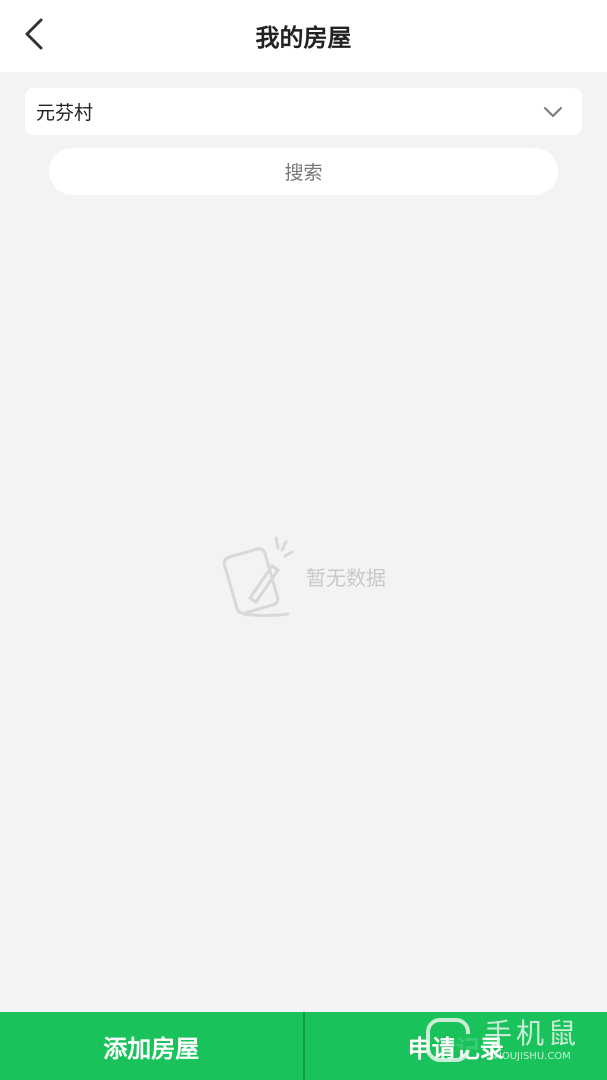 This screenshot has width=607, height=1080. What do you see at coordinates (303, 171) in the screenshot?
I see `search-button: 搜索` at bounding box center [303, 171].